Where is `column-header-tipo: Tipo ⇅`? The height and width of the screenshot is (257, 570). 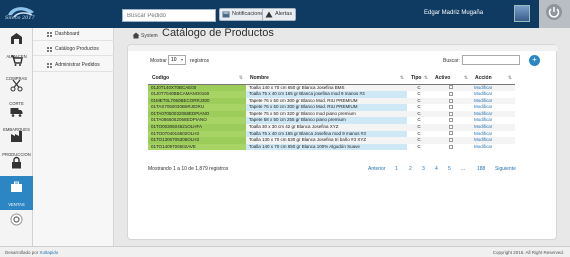
column-header-tipo: Tipo ⇅ is located at coordinates (419, 79).